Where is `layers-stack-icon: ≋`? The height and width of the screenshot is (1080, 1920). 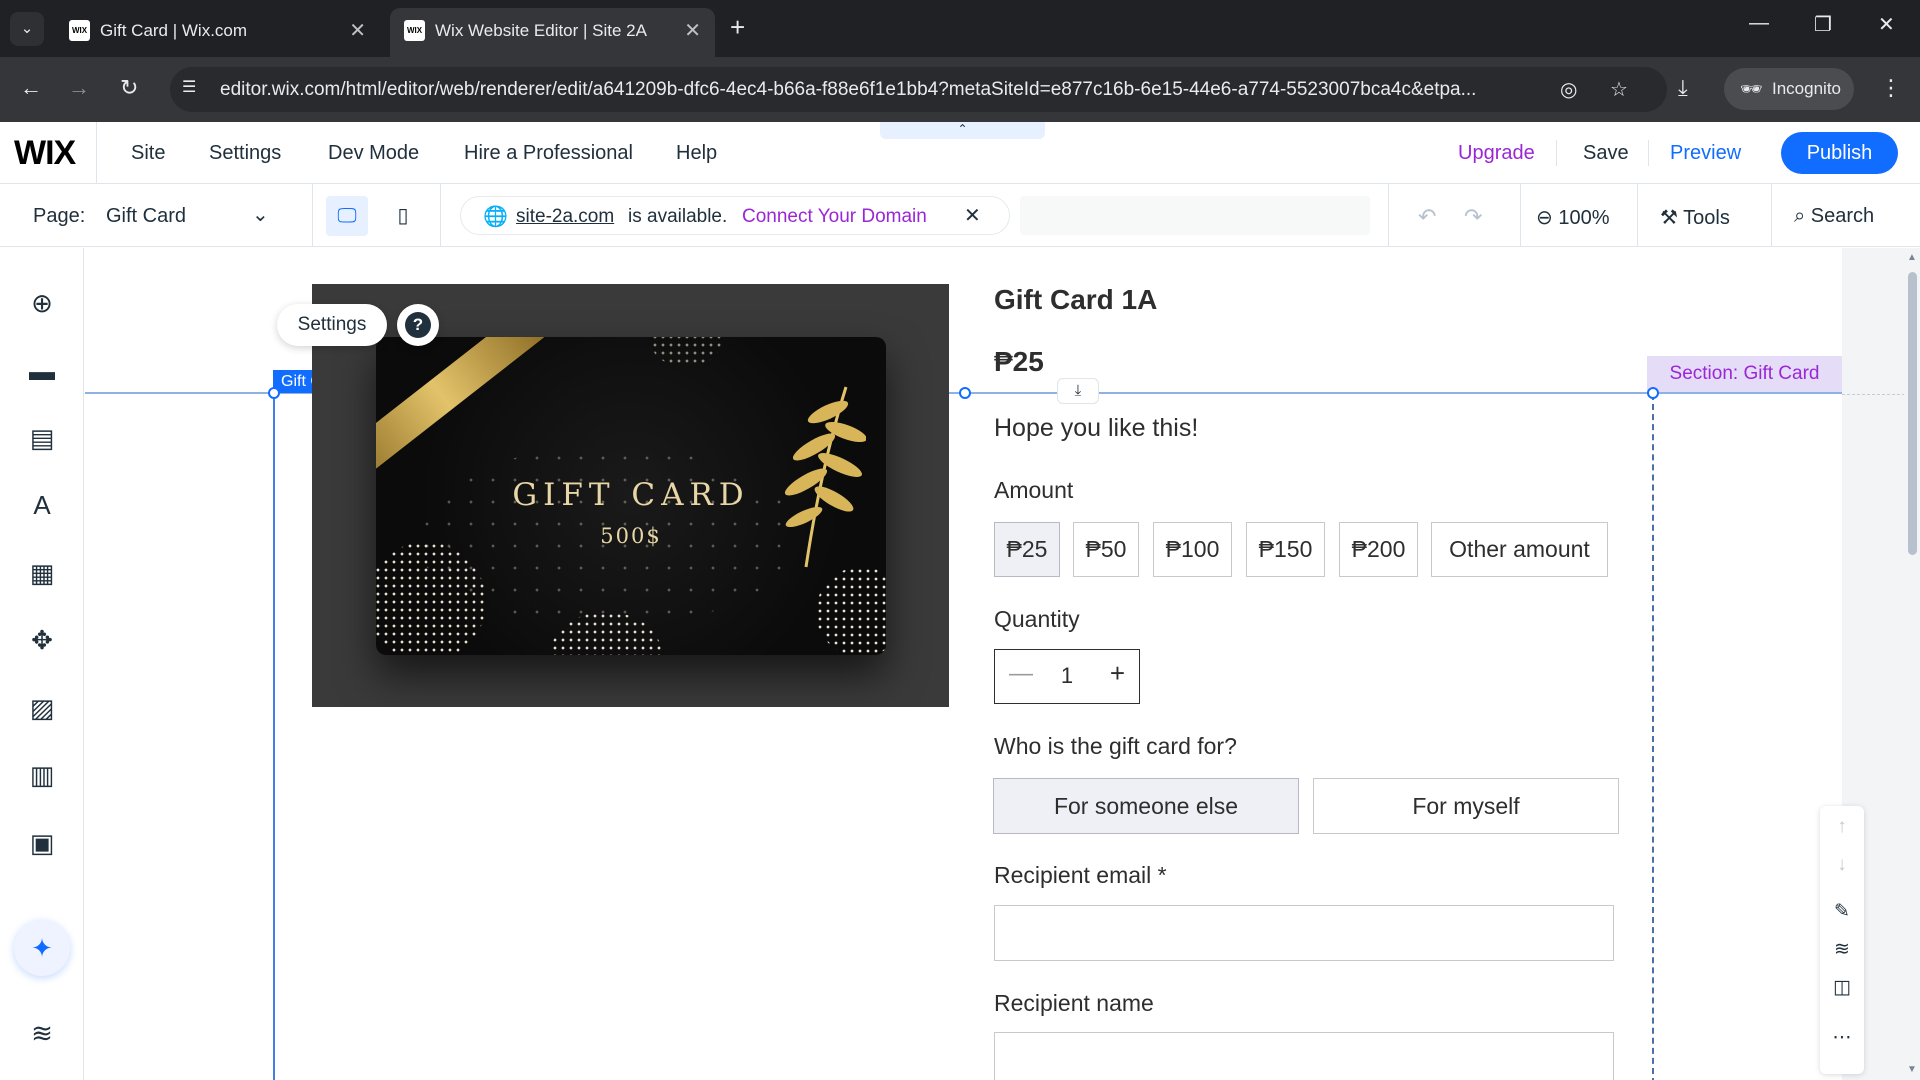 layers-stack-icon: ≋ is located at coordinates (1842, 949).